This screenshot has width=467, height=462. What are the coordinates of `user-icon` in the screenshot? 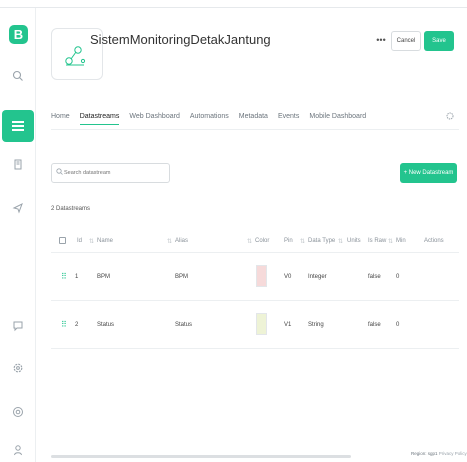 It's located at (18, 452).